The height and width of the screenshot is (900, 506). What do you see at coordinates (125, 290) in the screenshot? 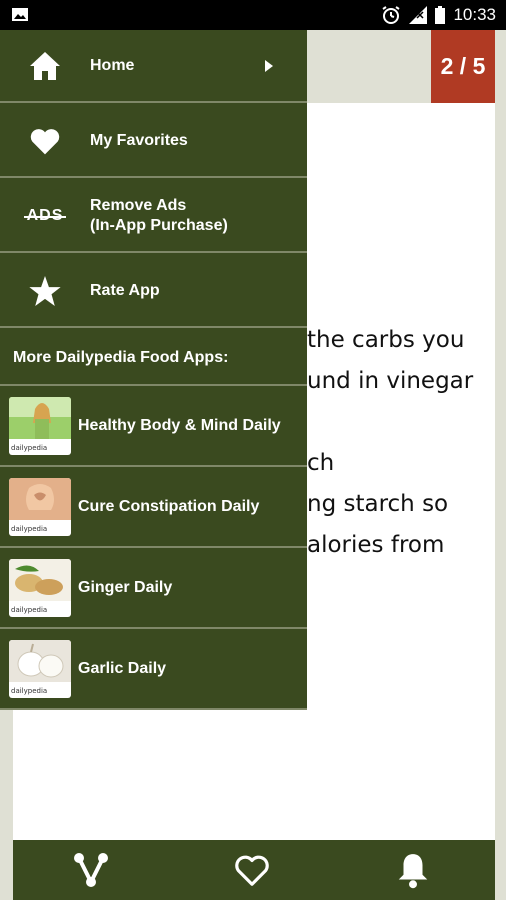
I see `menu-item-label: Rate App` at bounding box center [125, 290].